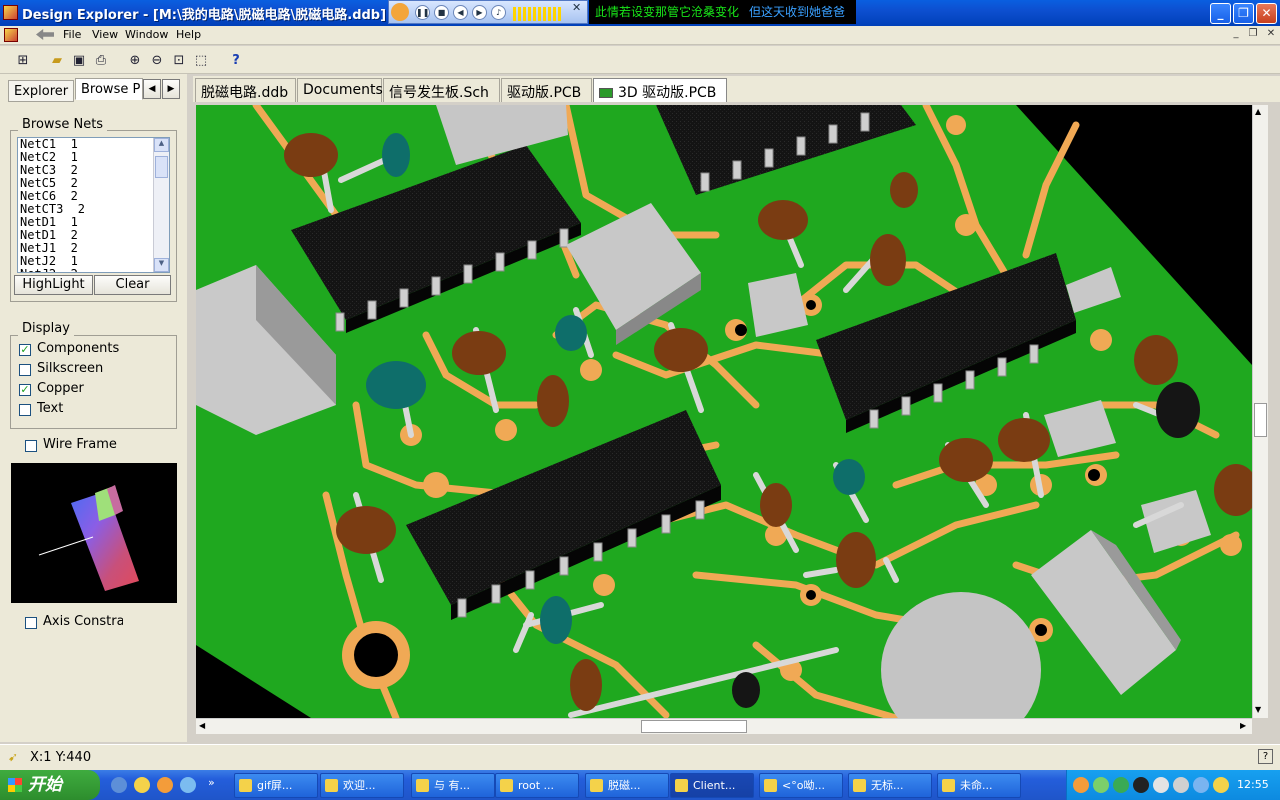  What do you see at coordinates (11, 35) in the screenshot?
I see `document-icon` at bounding box center [11, 35].